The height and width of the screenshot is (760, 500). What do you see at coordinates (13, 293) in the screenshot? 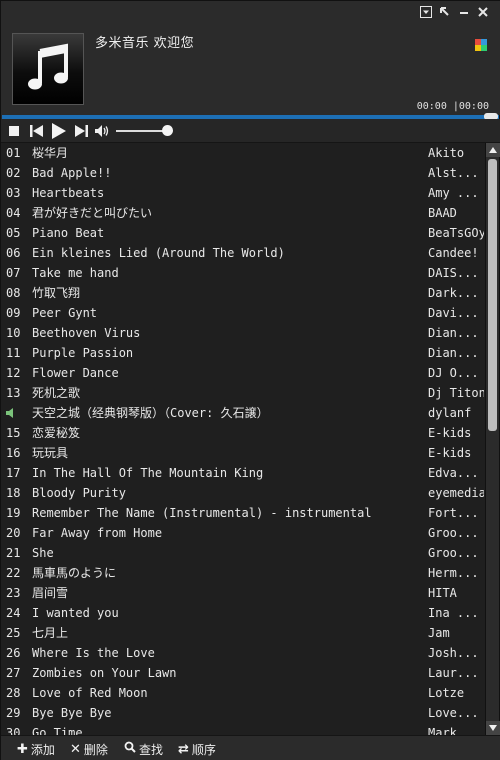
I see `track-number: 08` at bounding box center [13, 293].